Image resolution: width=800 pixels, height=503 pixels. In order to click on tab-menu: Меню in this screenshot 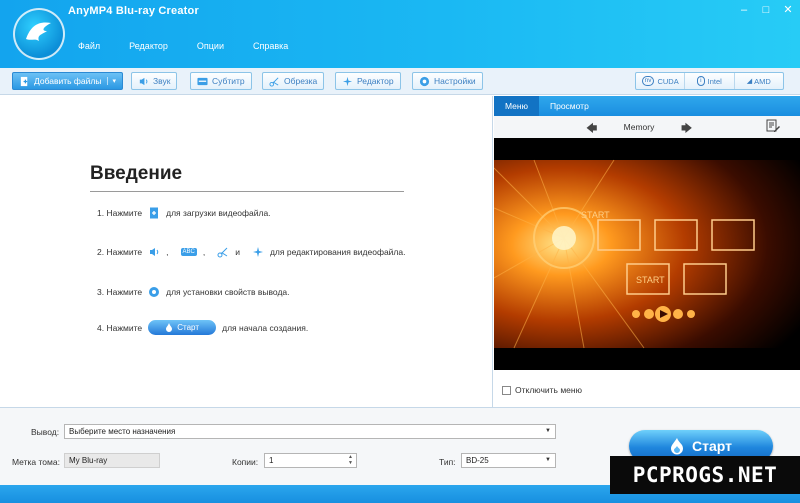, I will do `click(516, 106)`.